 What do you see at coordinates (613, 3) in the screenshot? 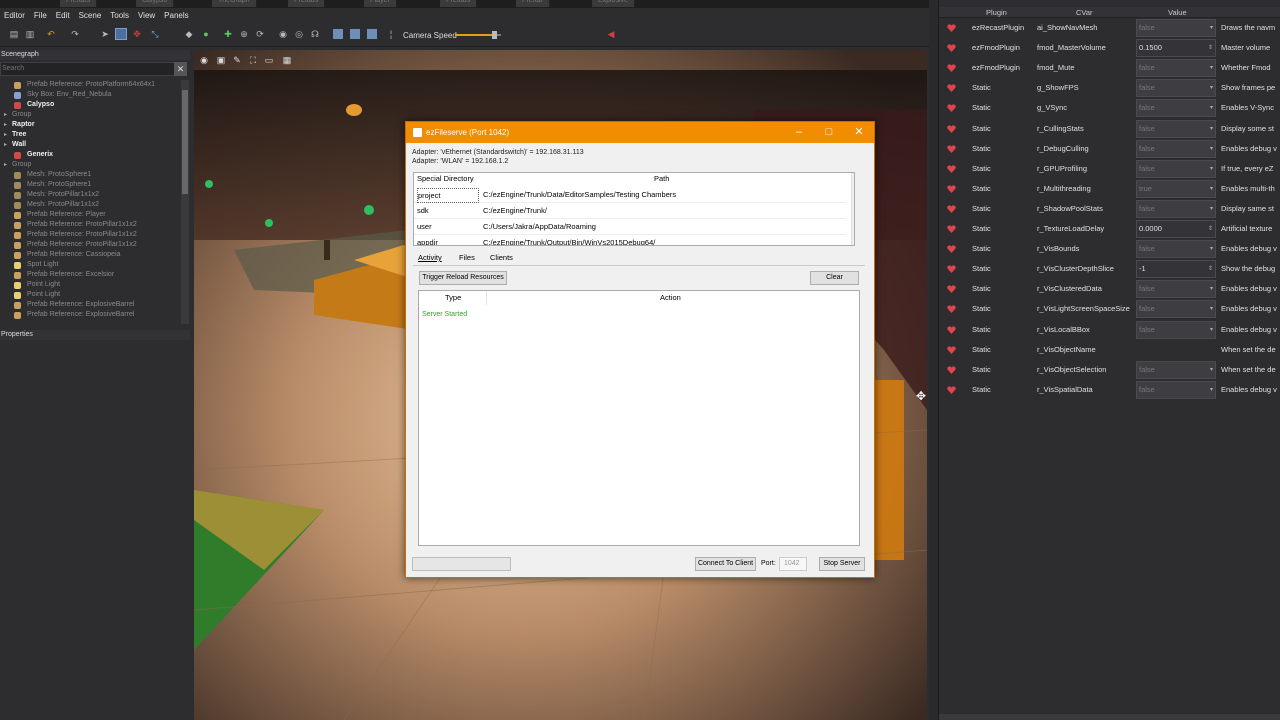
I see `document-tab: Explosive` at bounding box center [613, 3].